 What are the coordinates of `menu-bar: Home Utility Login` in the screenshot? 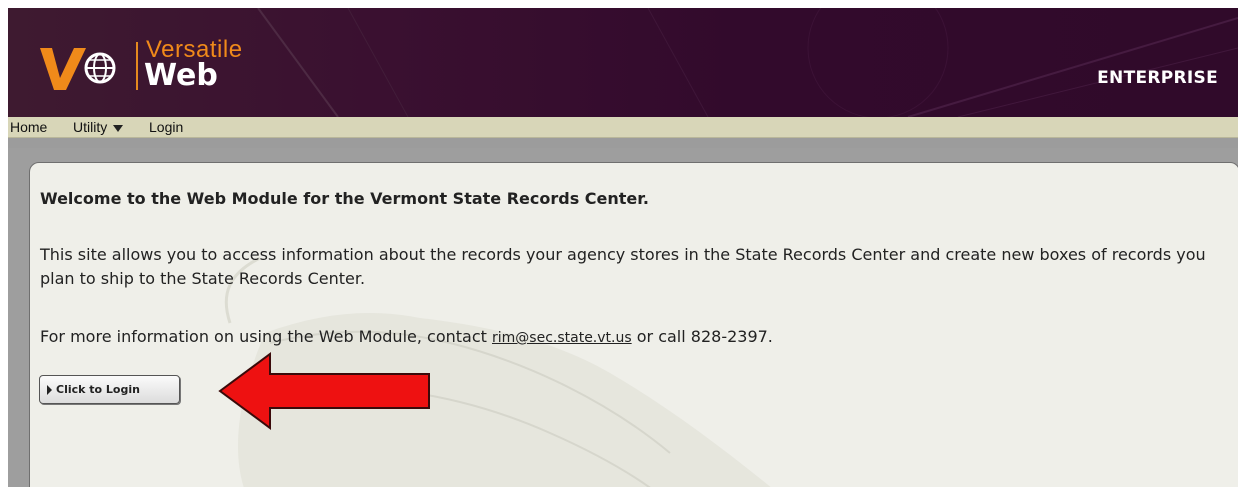 It's located at (623, 127).